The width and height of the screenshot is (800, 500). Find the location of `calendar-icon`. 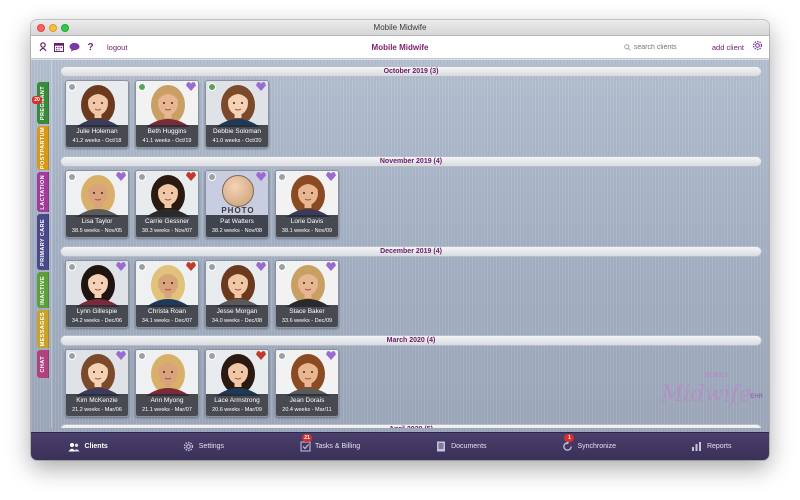

calendar-icon is located at coordinates (58, 47).